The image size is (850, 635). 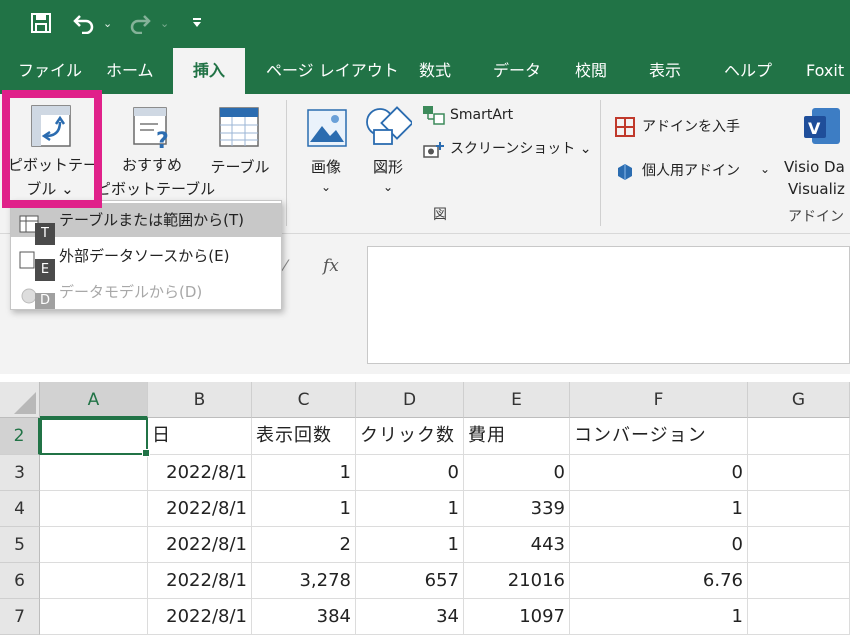 I want to click on cell-g4, so click(x=799, y=509).